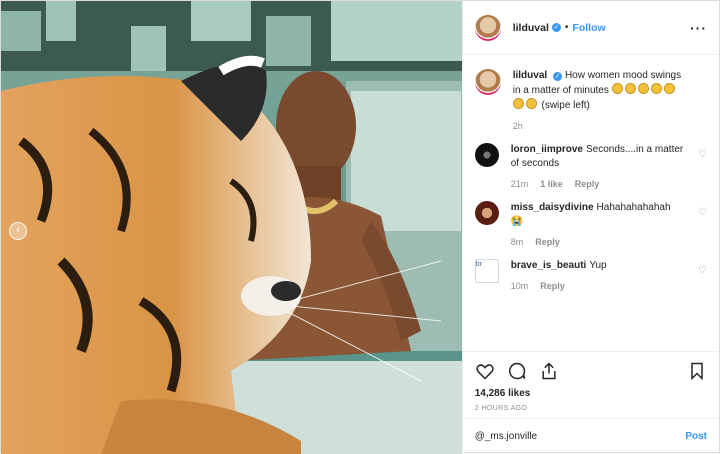 The height and width of the screenshot is (454, 720). I want to click on comment-username: miss_daisydivine, so click(552, 207).